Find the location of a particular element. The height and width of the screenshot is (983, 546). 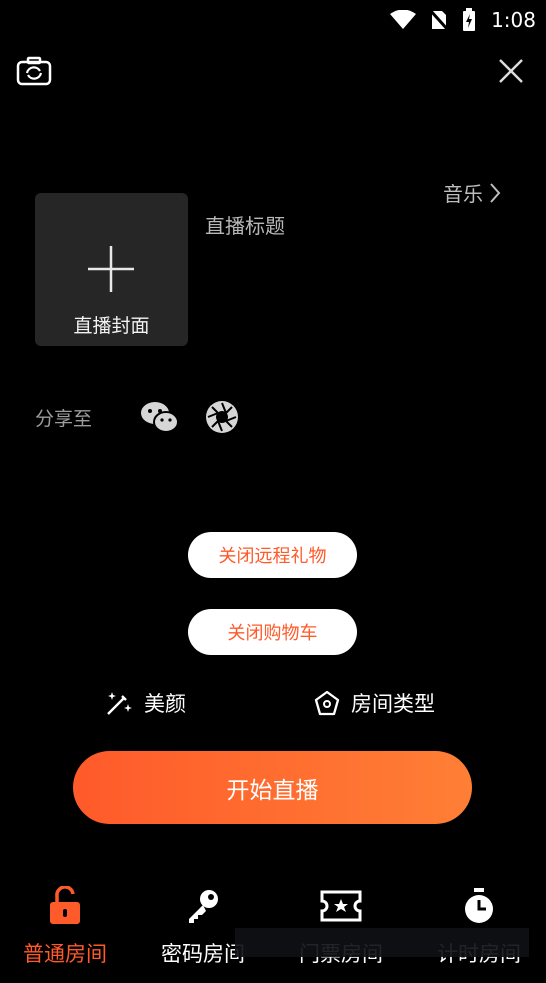

moments-icon is located at coordinates (222, 417).